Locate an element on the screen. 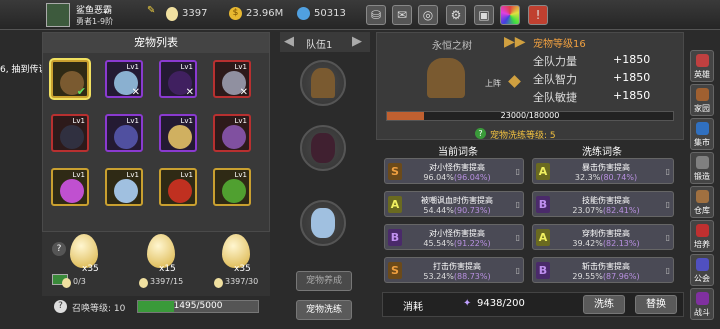  attr-current-value: 32.3% is located at coordinates (587, 177).